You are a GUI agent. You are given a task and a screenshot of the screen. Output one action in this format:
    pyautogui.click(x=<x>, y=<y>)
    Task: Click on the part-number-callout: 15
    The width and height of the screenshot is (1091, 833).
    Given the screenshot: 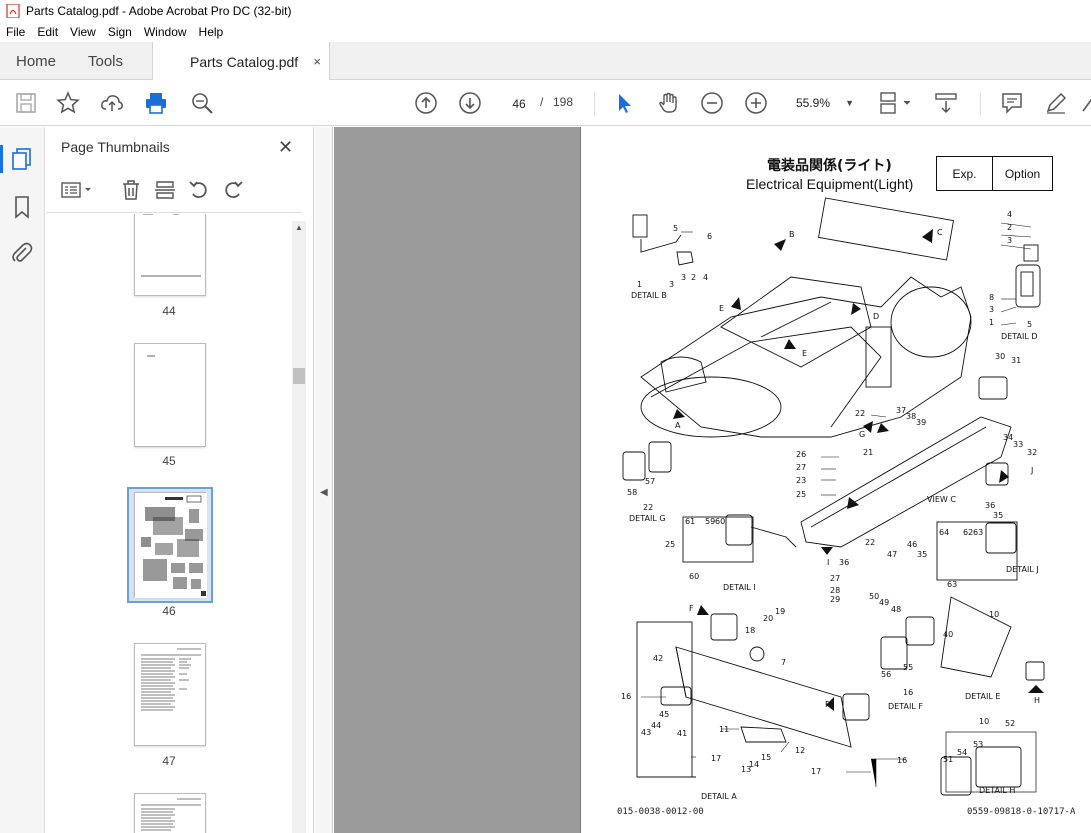 What is the action you would take?
    pyautogui.click(x=766, y=757)
    